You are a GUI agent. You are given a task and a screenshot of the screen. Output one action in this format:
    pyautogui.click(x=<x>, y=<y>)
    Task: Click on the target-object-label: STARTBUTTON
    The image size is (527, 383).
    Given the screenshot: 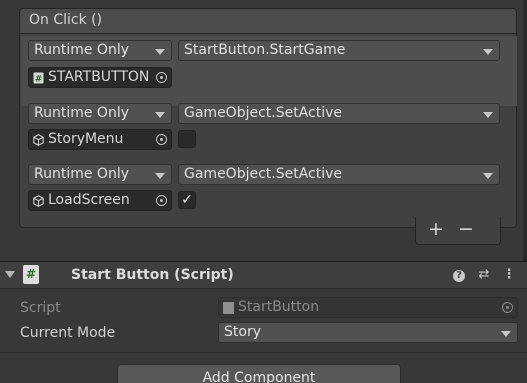 What is the action you would take?
    pyautogui.click(x=99, y=77)
    